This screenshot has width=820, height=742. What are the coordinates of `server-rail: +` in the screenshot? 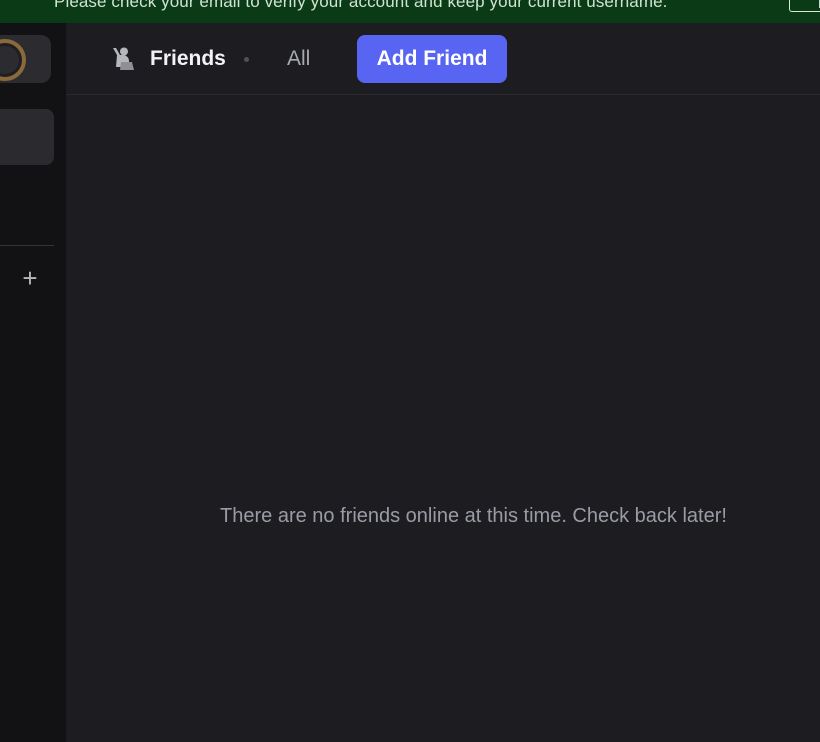 It's located at (33, 382).